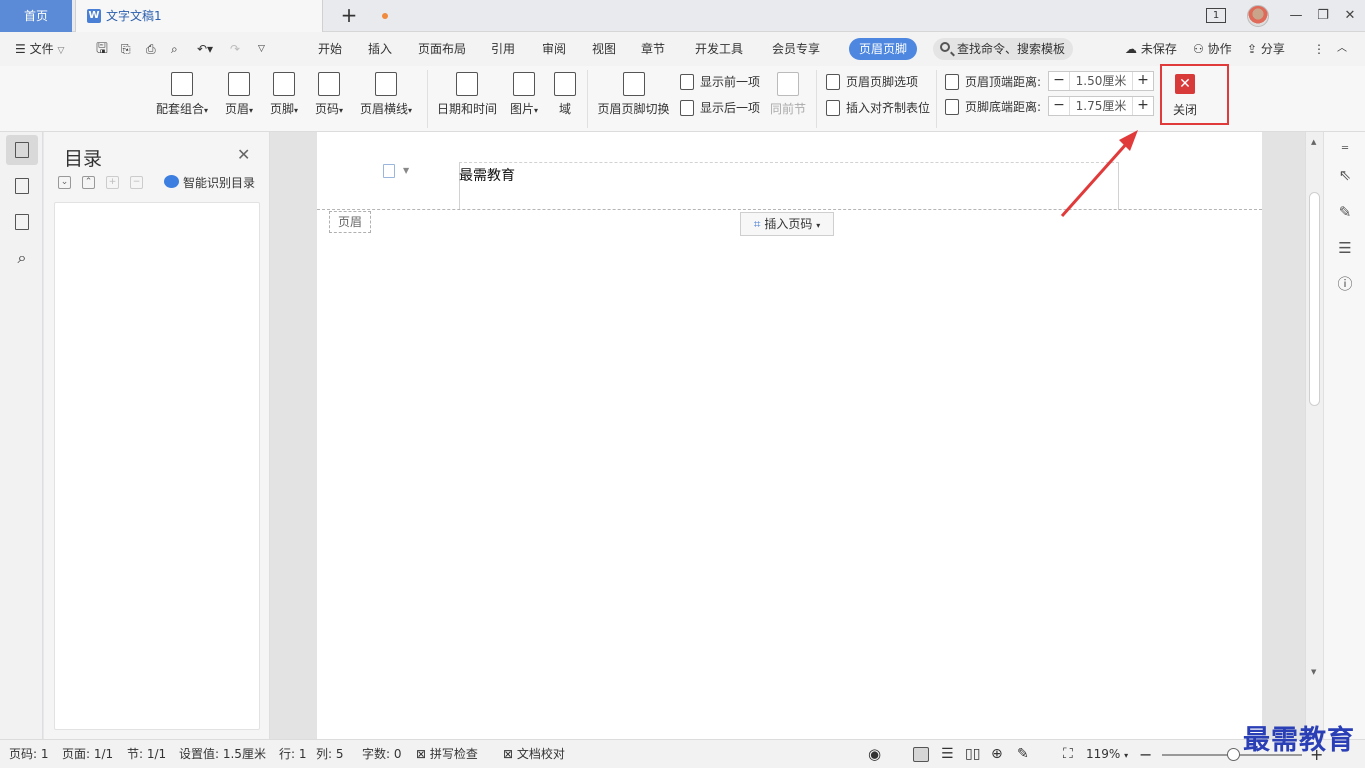 The width and height of the screenshot is (1365, 768). What do you see at coordinates (1345, 212) in the screenshot?
I see `pen-icon: ✎` at bounding box center [1345, 212].